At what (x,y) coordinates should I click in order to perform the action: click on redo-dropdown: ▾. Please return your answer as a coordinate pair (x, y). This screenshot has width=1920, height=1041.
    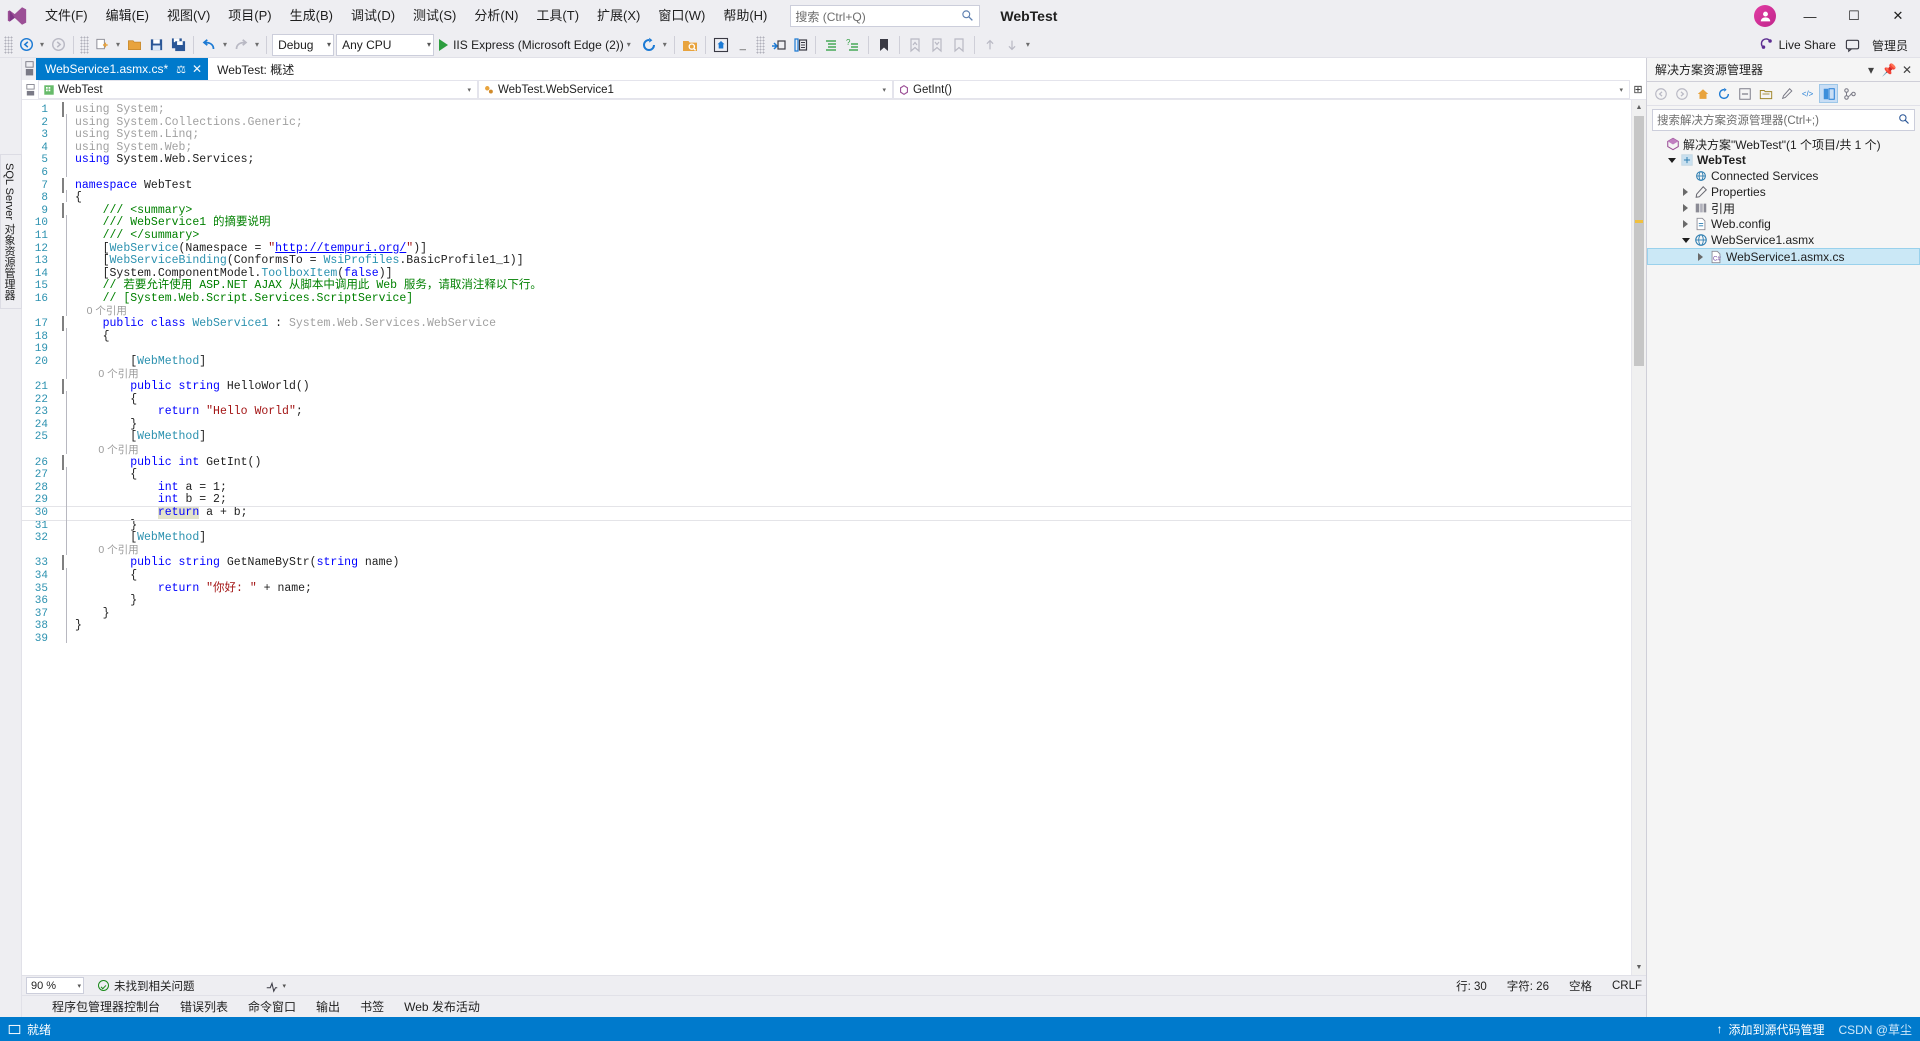
    Looking at the image, I should click on (257, 44).